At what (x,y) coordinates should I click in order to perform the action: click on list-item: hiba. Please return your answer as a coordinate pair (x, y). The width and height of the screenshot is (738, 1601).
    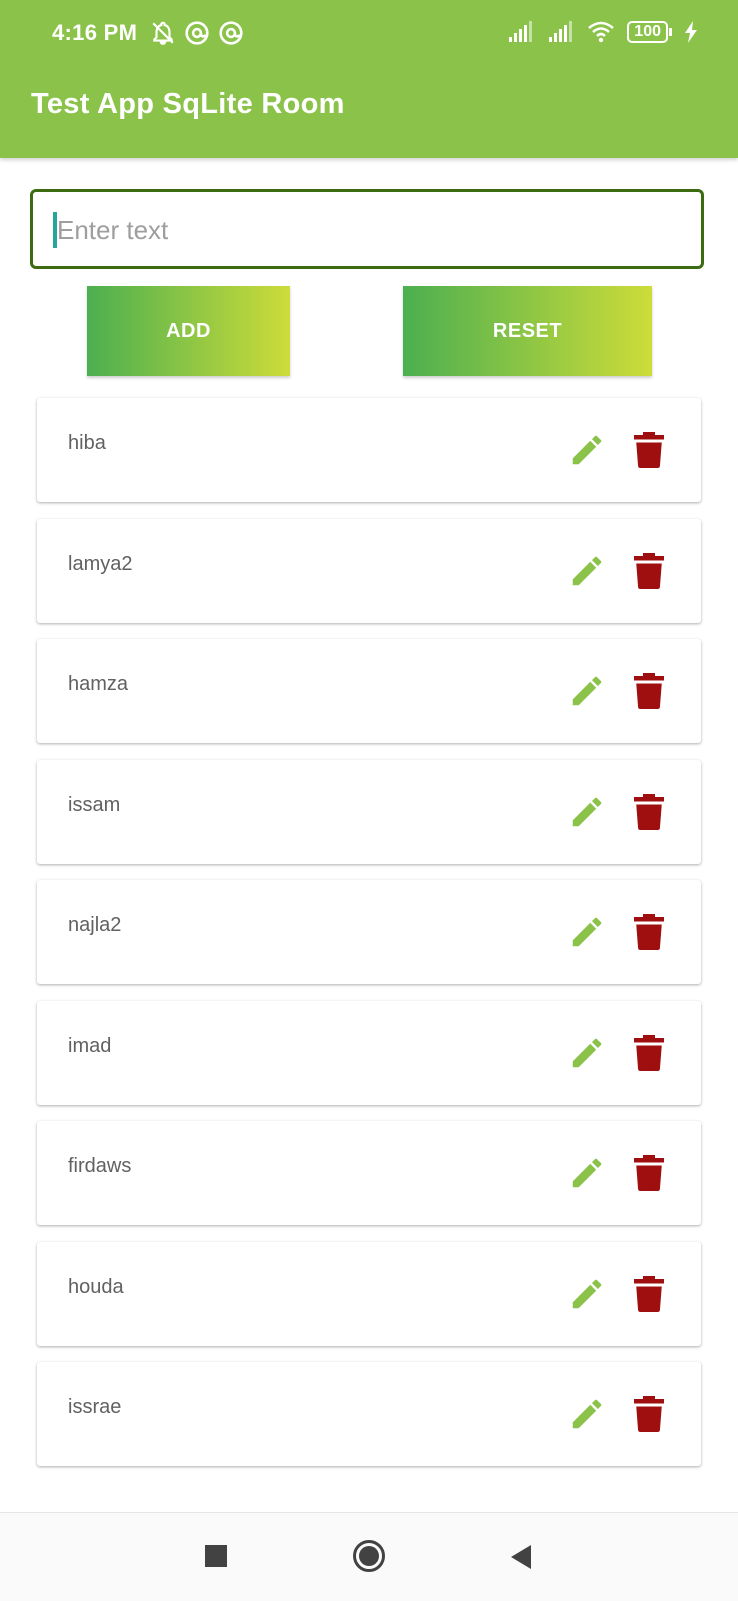
    Looking at the image, I should click on (369, 450).